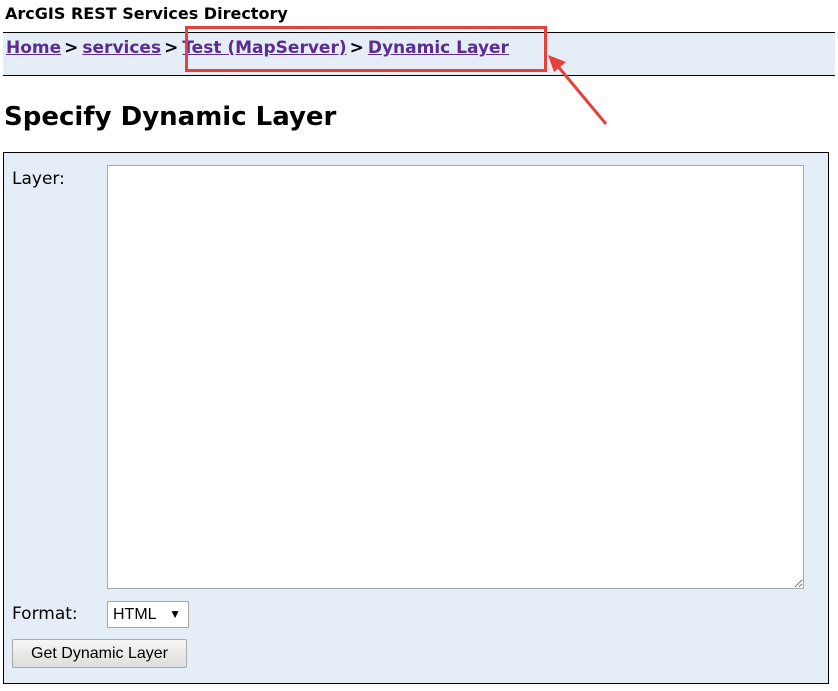 The height and width of the screenshot is (691, 838). I want to click on breadcrumb-home-link: Home, so click(33, 48).